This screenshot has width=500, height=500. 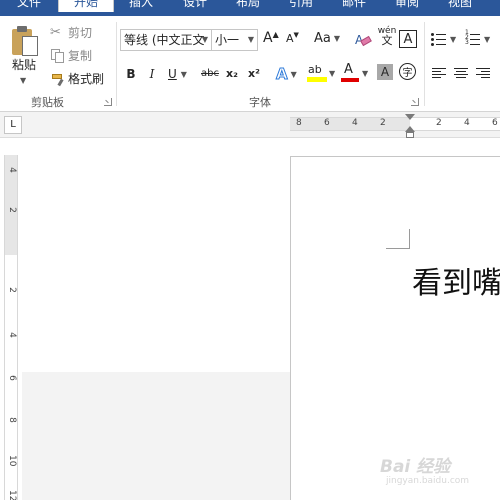 I want to click on scissors-icon: ✂, so click(x=55, y=32).